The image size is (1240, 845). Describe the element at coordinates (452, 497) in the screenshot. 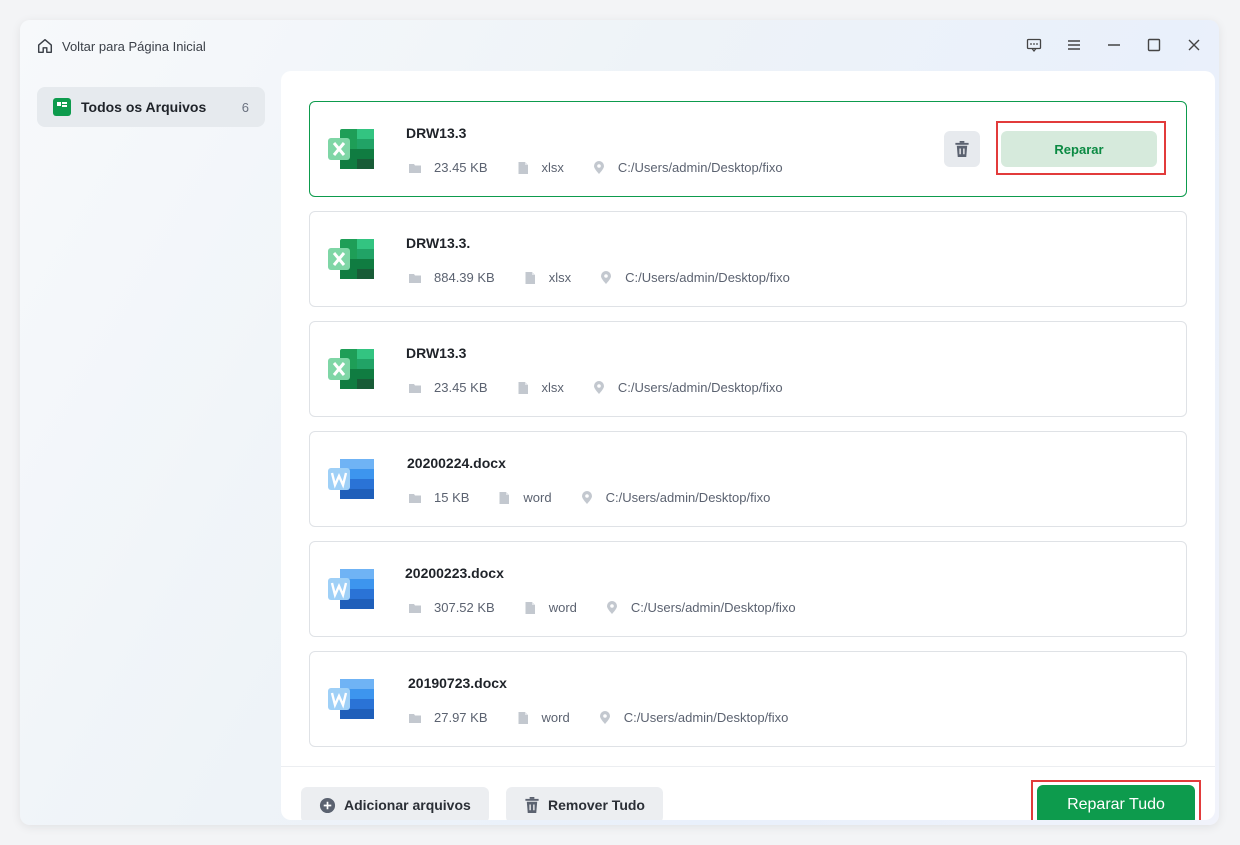

I see `file-size: 15 KB` at that location.